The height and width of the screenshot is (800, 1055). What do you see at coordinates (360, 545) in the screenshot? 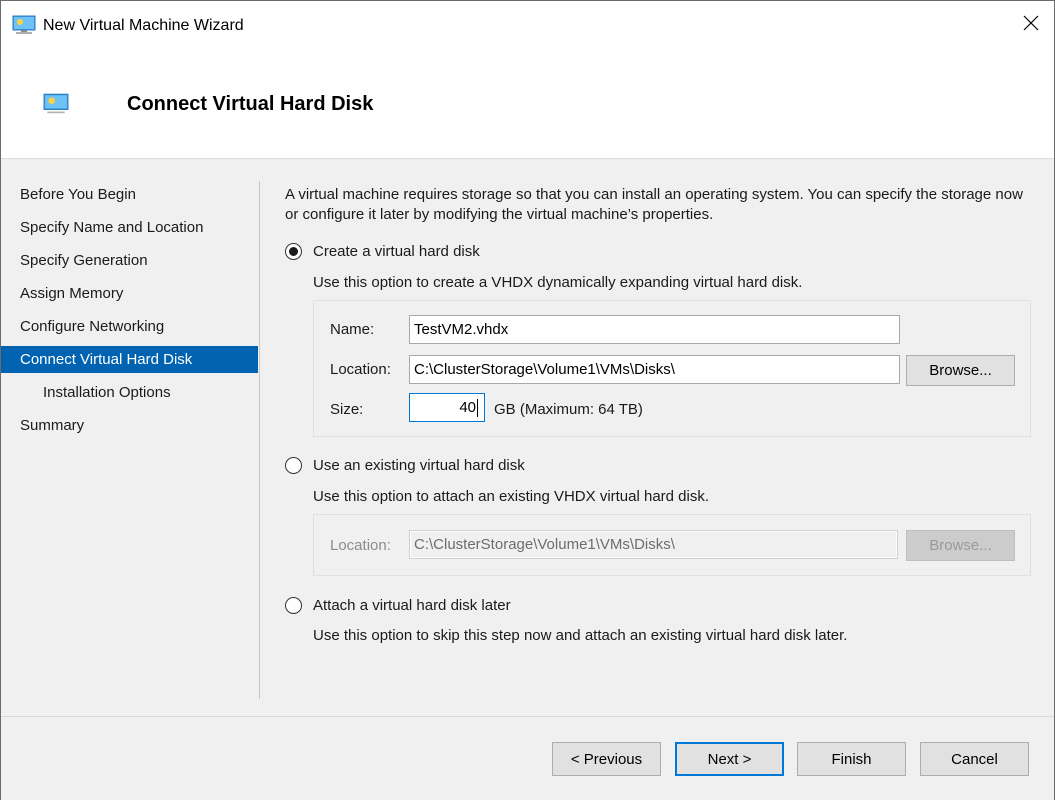
I see `existing-location-label: Location:` at bounding box center [360, 545].